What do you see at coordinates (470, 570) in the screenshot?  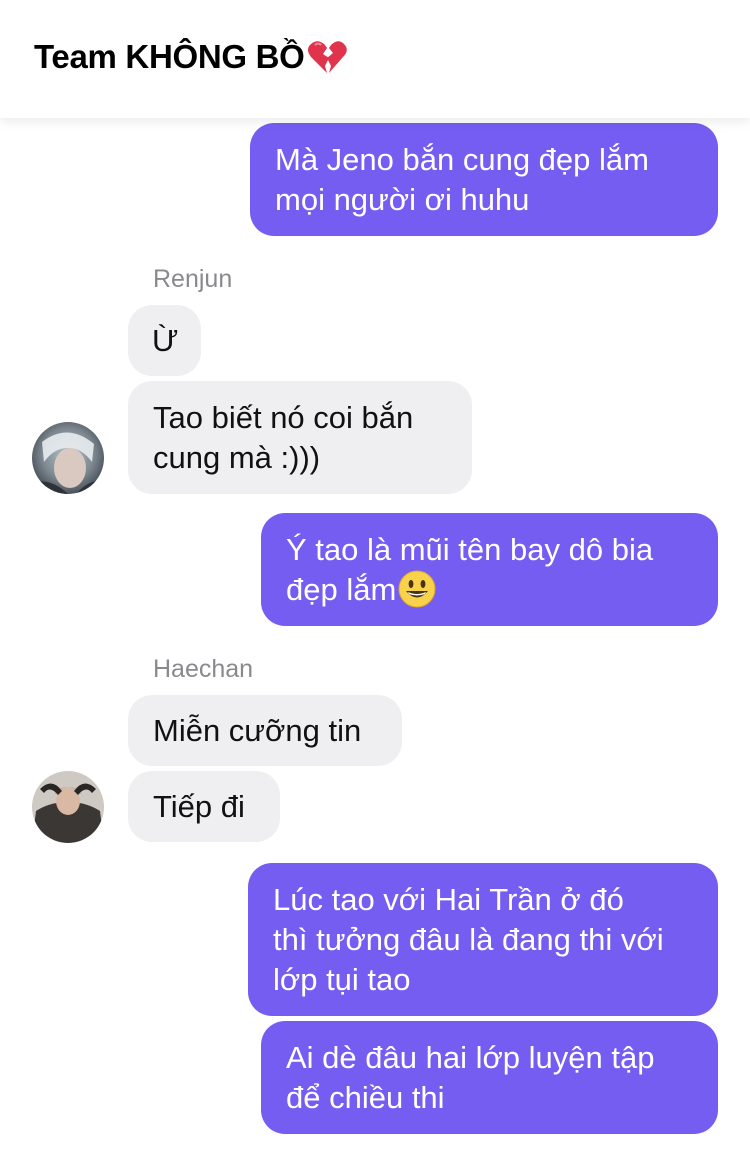 I see `message-text: Ý tao là mũi tên bay dô bia đẹp lắm` at bounding box center [470, 570].